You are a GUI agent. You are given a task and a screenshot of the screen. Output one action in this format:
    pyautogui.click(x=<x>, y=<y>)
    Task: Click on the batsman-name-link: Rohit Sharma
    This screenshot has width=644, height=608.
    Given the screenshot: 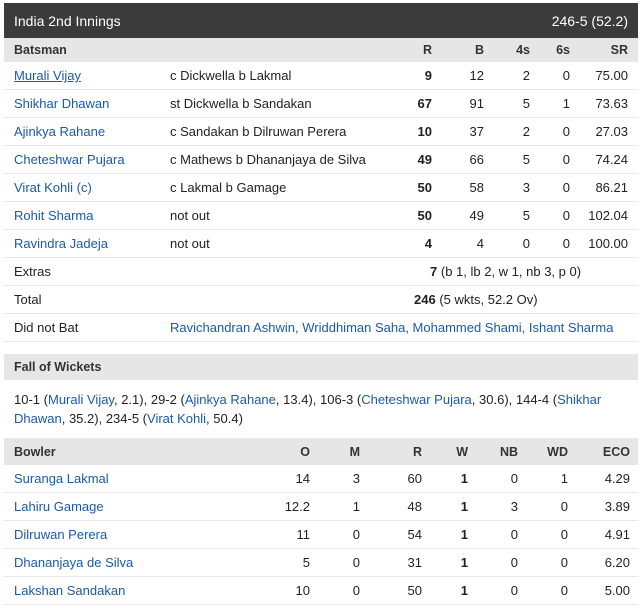 What is the action you would take?
    pyautogui.click(x=87, y=215)
    